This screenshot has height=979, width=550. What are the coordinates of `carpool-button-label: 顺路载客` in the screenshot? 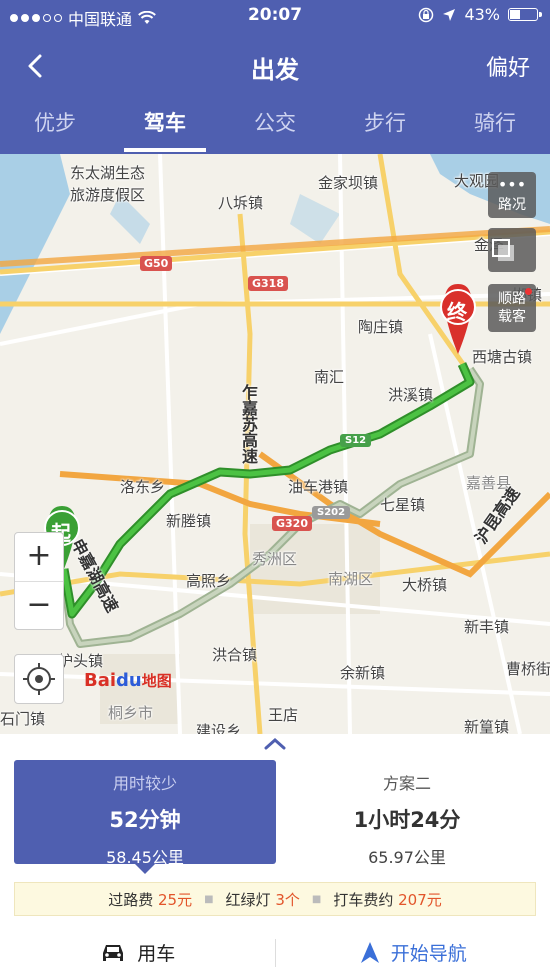 It's located at (512, 308).